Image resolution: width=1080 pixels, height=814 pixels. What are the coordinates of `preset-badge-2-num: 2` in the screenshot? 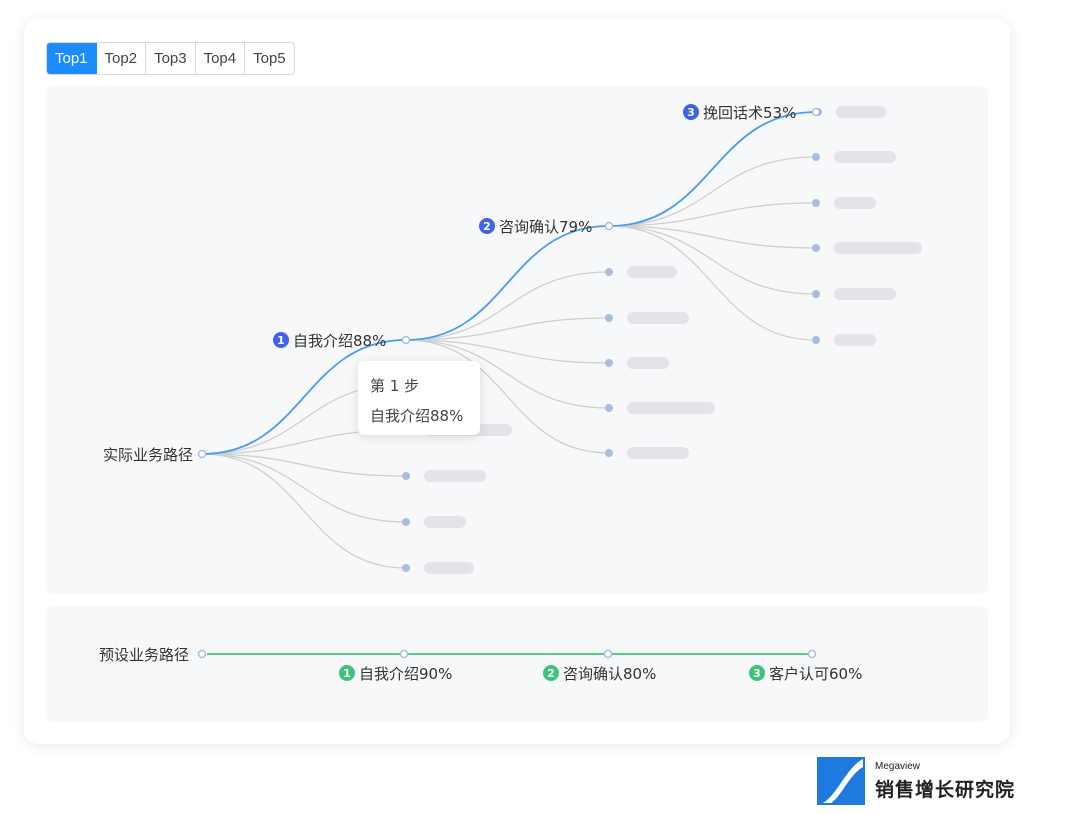 It's located at (551, 673).